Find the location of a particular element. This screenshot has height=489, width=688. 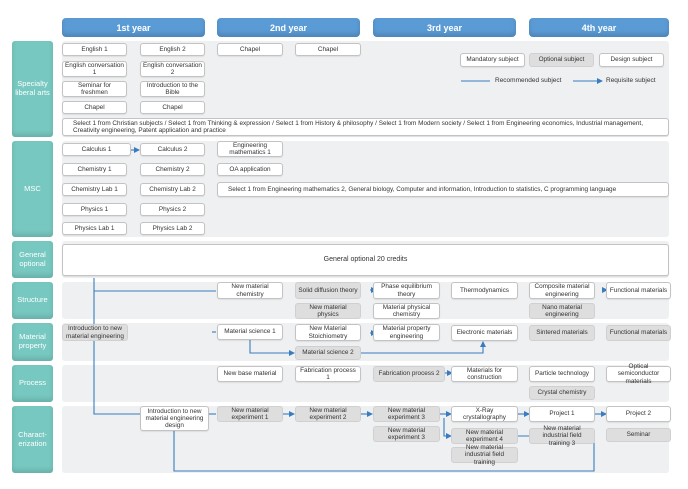

legend-requisite-label: Requisite subject is located at coordinates (631, 80).